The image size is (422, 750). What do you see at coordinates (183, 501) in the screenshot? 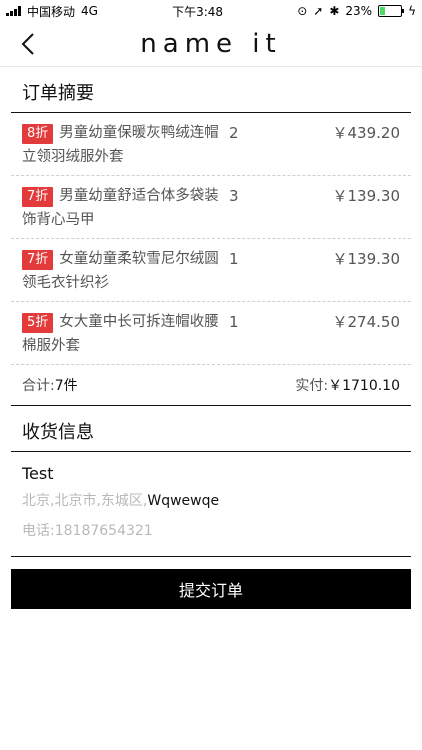
I see `address-street: Wqwewqe` at bounding box center [183, 501].